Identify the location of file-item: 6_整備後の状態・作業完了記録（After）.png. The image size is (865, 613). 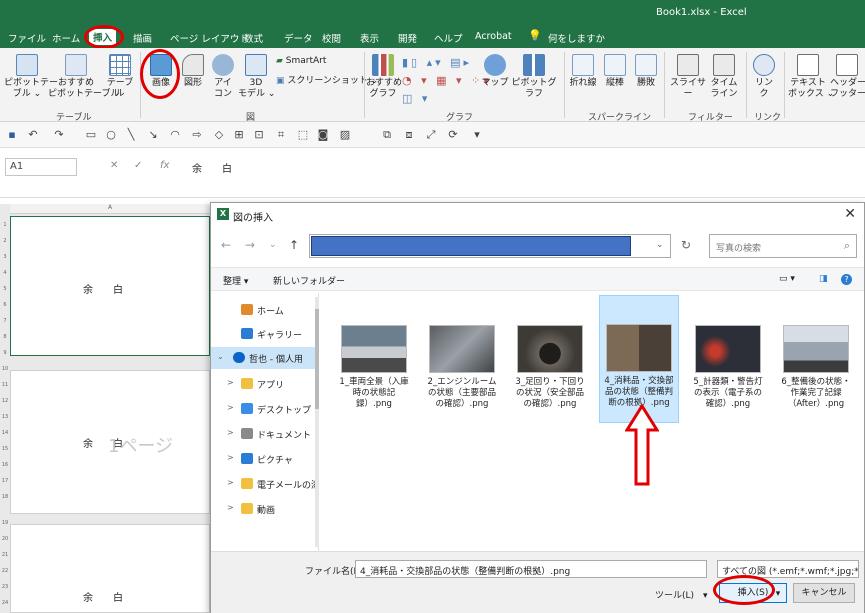
(816, 360).